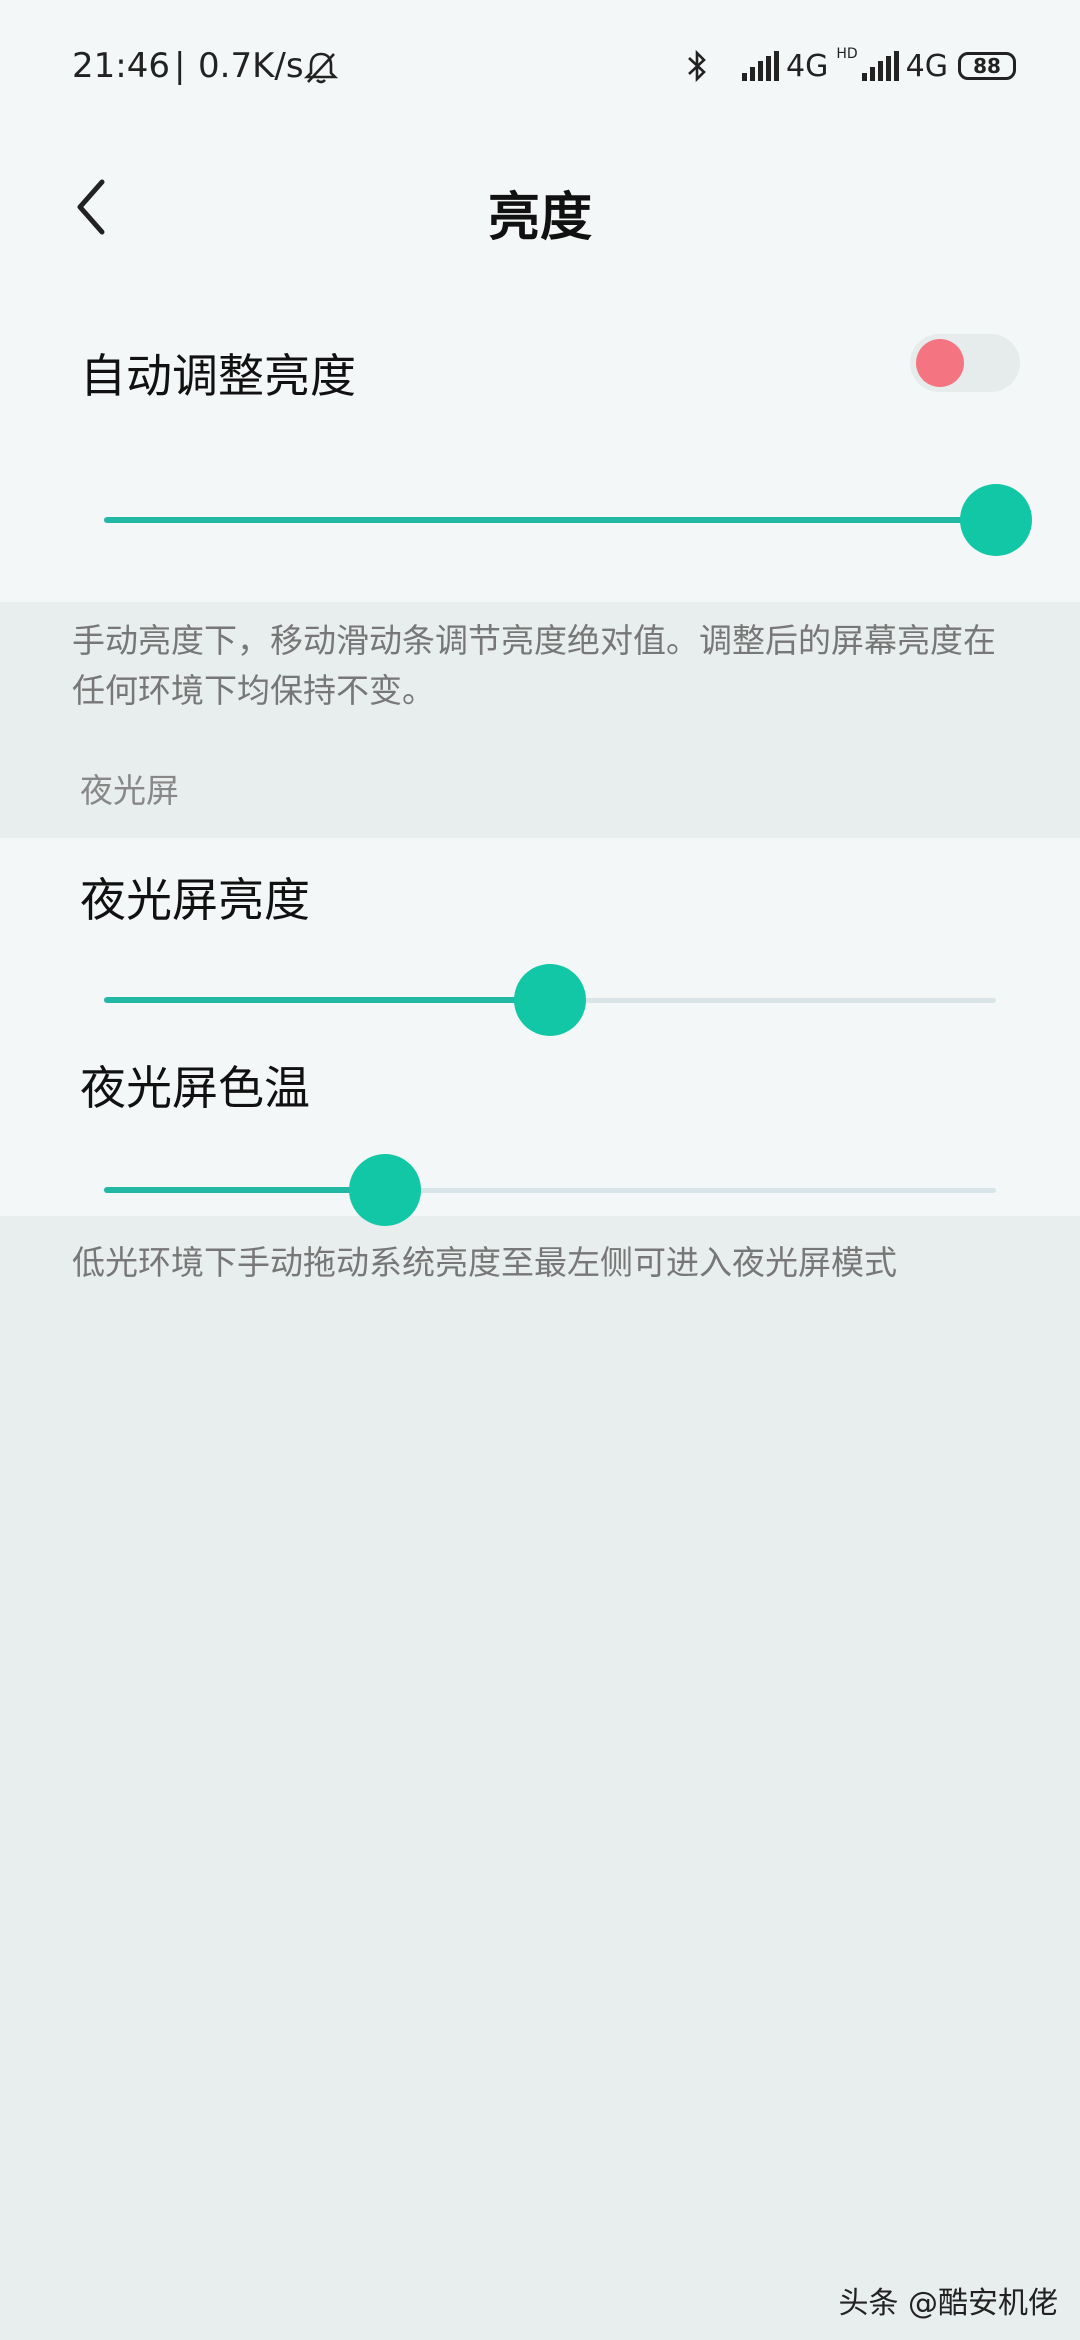 The image size is (1080, 2340). Describe the element at coordinates (540, 65) in the screenshot. I see `status-bar: 21:46 | 0.7K/s 4G HD 4G 88` at that location.